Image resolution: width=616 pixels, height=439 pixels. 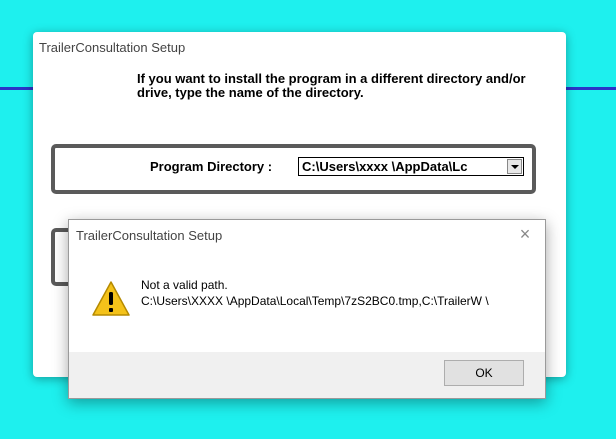 What do you see at coordinates (385, 166) in the screenshot?
I see `program-directory-value: C:\Users\xxxx \AppData\Lc` at bounding box center [385, 166].